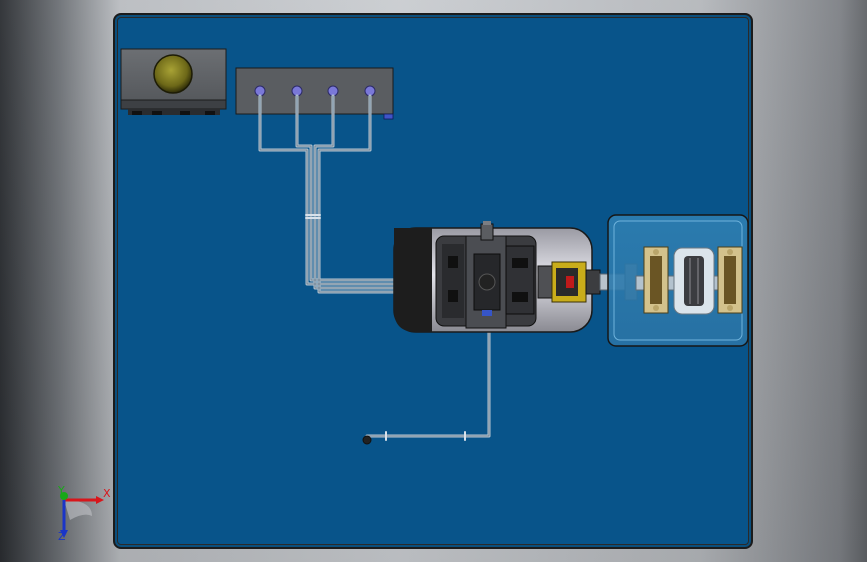 Image resolution: width=867 pixels, height=562 pixels. I want to click on x-axis-label: X, so click(107, 493).